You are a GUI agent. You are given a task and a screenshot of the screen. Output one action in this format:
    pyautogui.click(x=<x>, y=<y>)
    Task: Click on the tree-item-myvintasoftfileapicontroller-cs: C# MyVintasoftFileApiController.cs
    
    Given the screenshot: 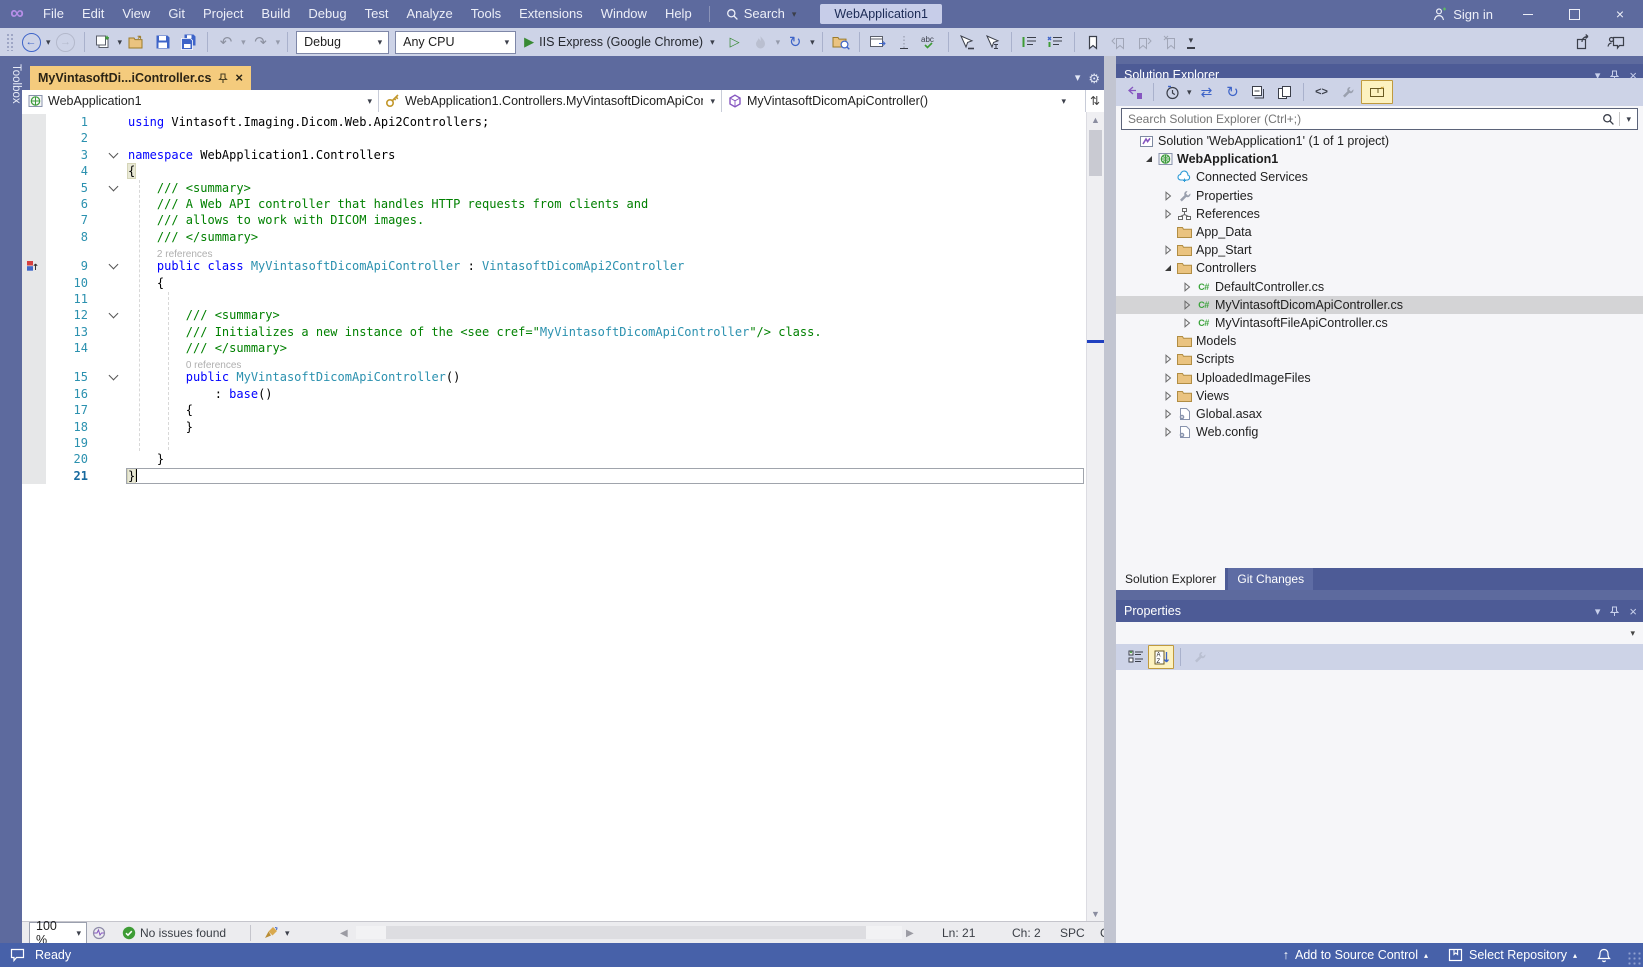 What is the action you would take?
    pyautogui.click(x=1379, y=323)
    